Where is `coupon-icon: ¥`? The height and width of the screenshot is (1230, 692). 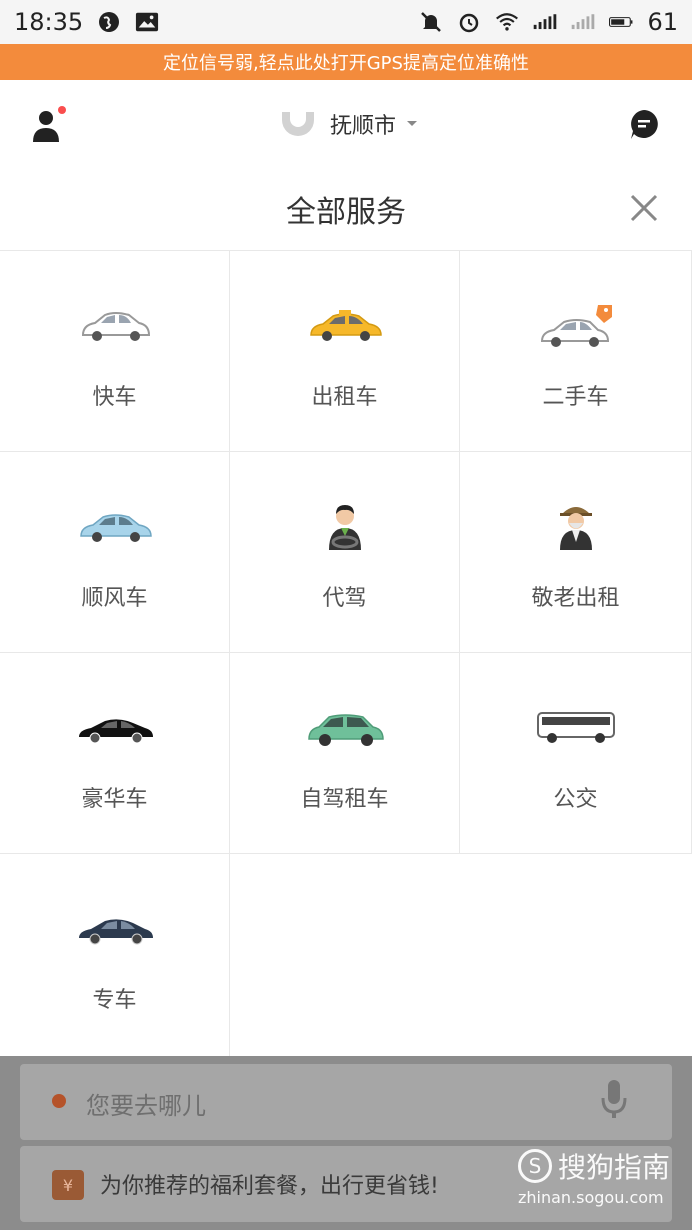 coupon-icon: ¥ is located at coordinates (68, 1185).